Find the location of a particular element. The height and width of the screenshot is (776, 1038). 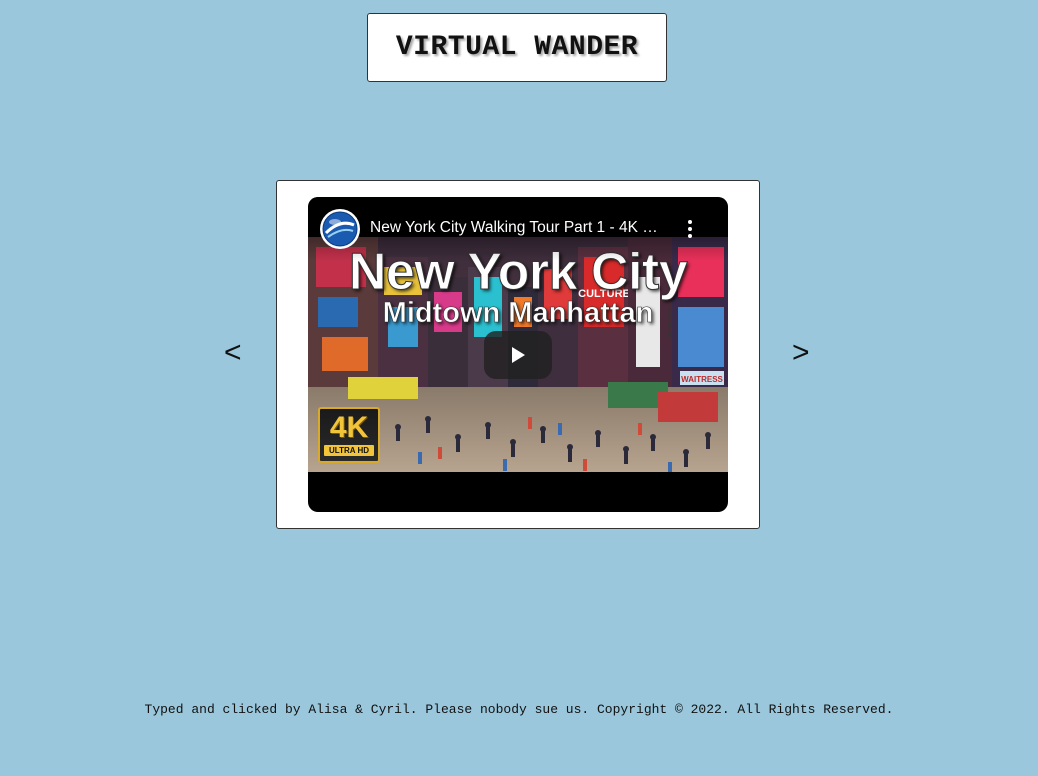

site-title-box: VIRTUAL WANDER is located at coordinates (517, 47).